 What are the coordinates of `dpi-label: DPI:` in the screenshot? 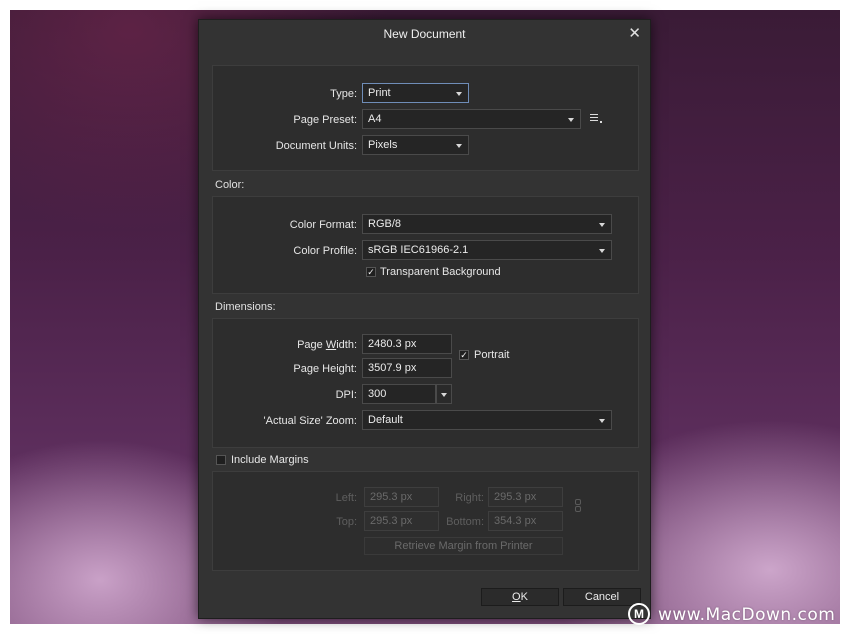 It's located at (346, 395).